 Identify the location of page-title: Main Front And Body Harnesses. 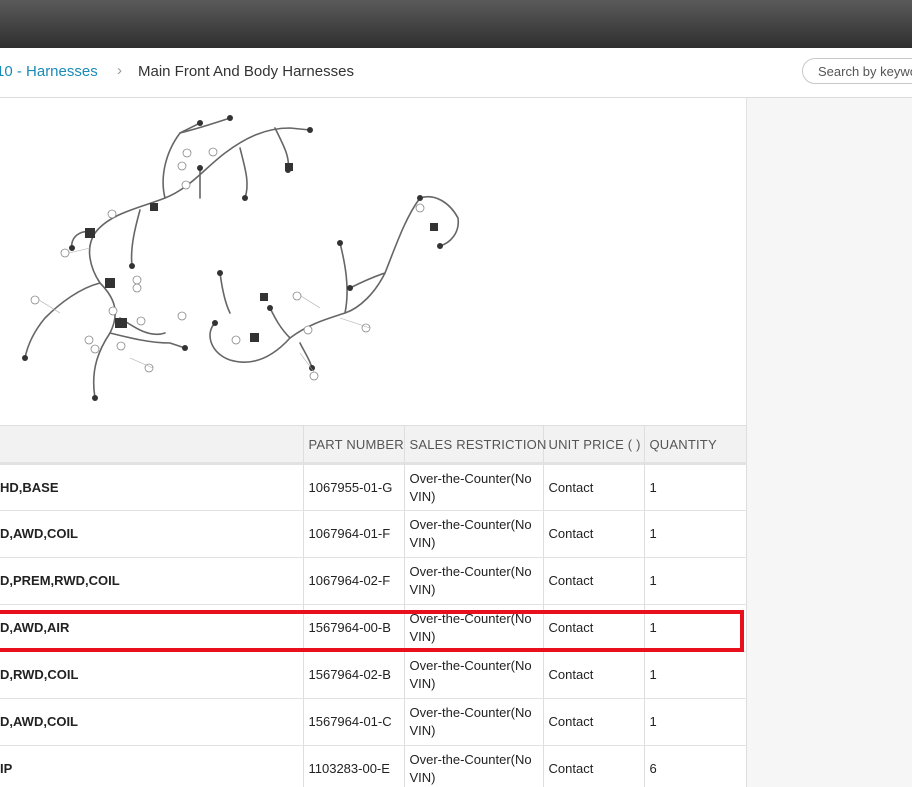
(246, 71).